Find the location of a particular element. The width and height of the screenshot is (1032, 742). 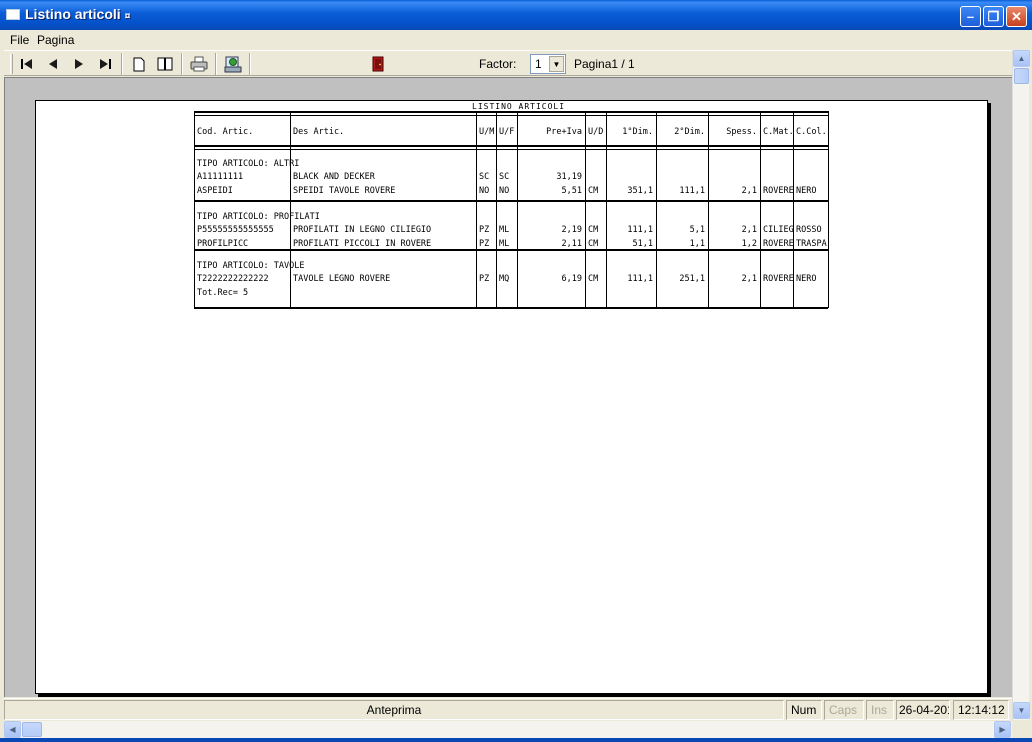

table-cell: 2,19 is located at coordinates (571, 230).